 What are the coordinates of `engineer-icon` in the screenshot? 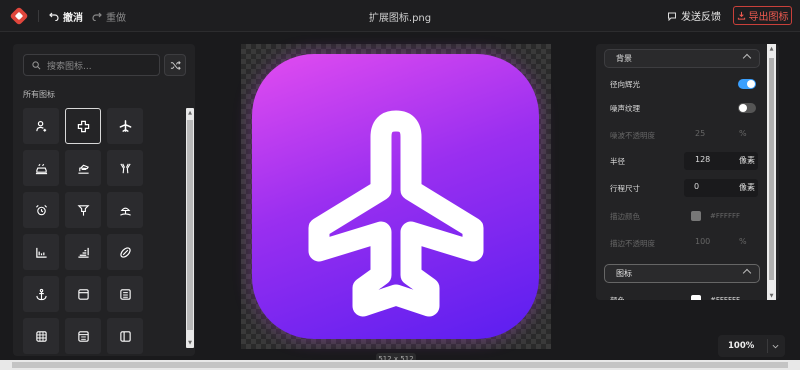 It's located at (40, 126).